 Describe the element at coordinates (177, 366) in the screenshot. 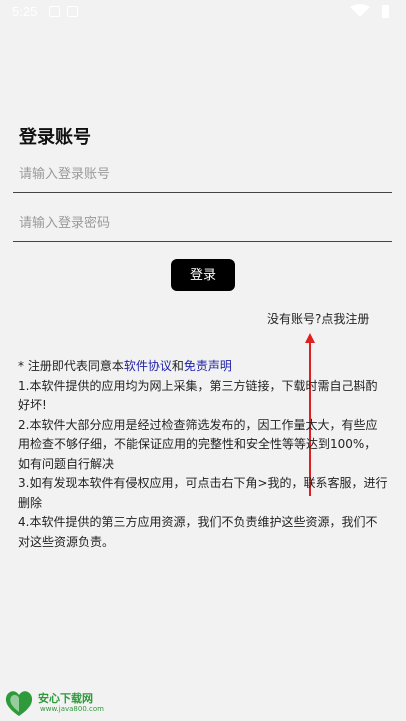

I see `notice-and: 和` at that location.